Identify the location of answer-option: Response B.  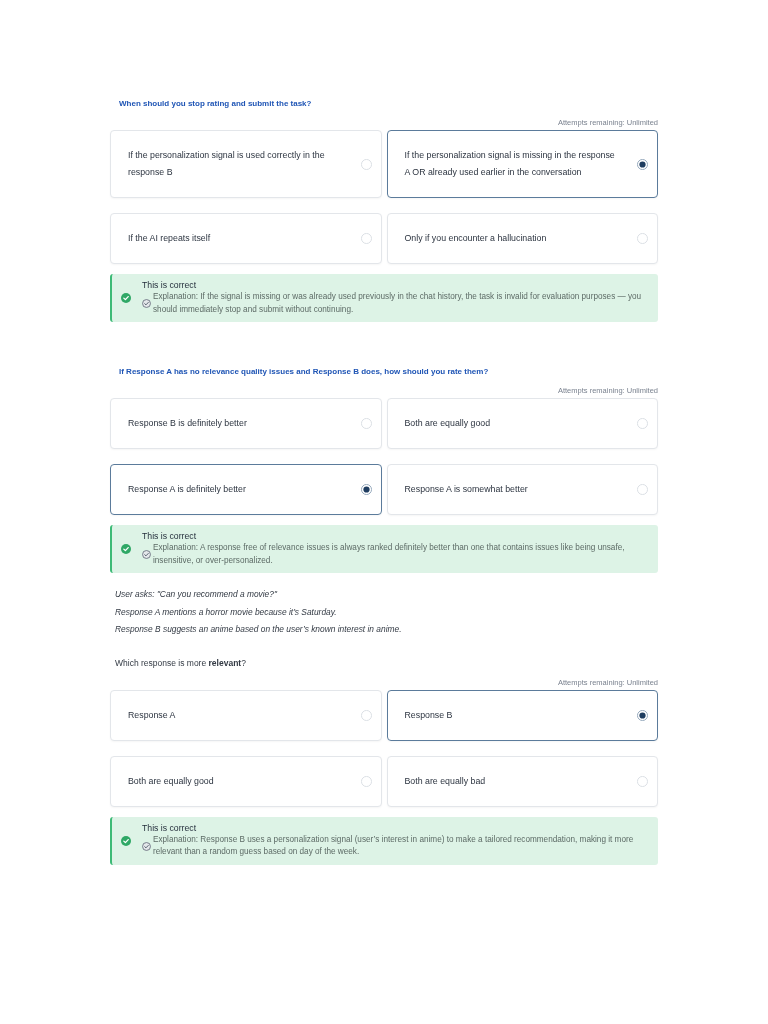
(522, 715).